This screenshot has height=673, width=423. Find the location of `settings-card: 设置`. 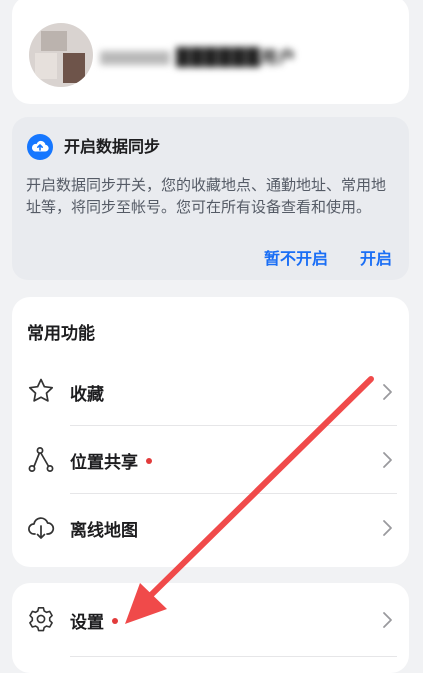

settings-card: 设置 is located at coordinates (210, 628).